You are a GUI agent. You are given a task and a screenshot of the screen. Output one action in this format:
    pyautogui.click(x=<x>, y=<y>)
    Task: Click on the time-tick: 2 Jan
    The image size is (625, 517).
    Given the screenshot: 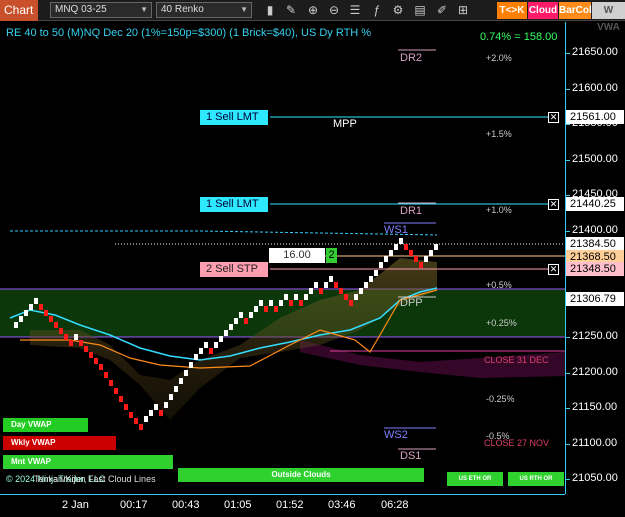 What is the action you would take?
    pyautogui.click(x=75, y=505)
    